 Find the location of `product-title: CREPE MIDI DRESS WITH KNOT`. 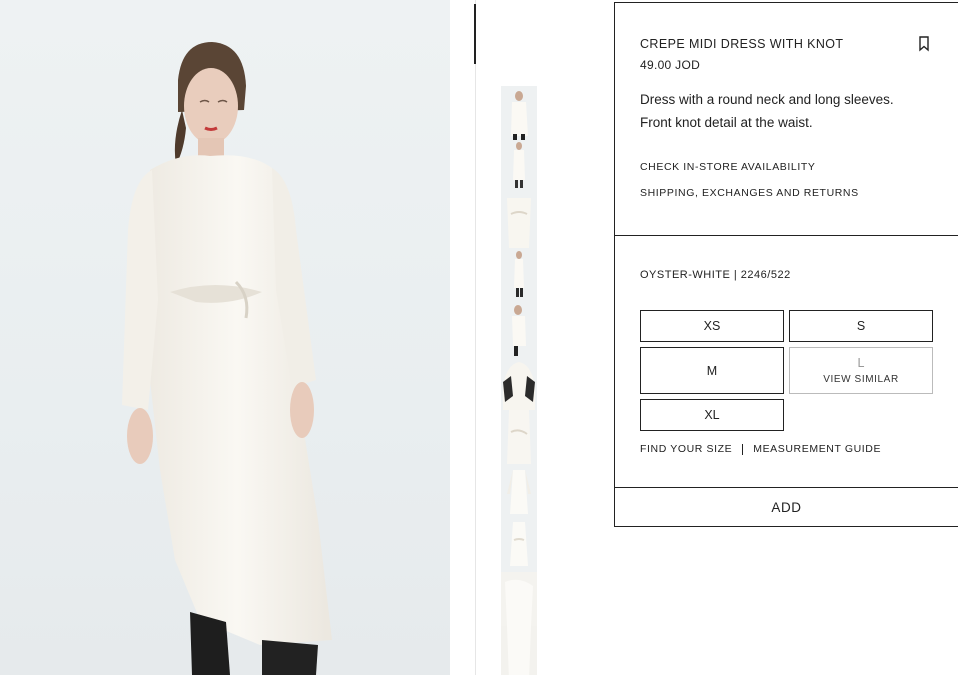

product-title: CREPE MIDI DRESS WITH KNOT is located at coordinates (742, 44).